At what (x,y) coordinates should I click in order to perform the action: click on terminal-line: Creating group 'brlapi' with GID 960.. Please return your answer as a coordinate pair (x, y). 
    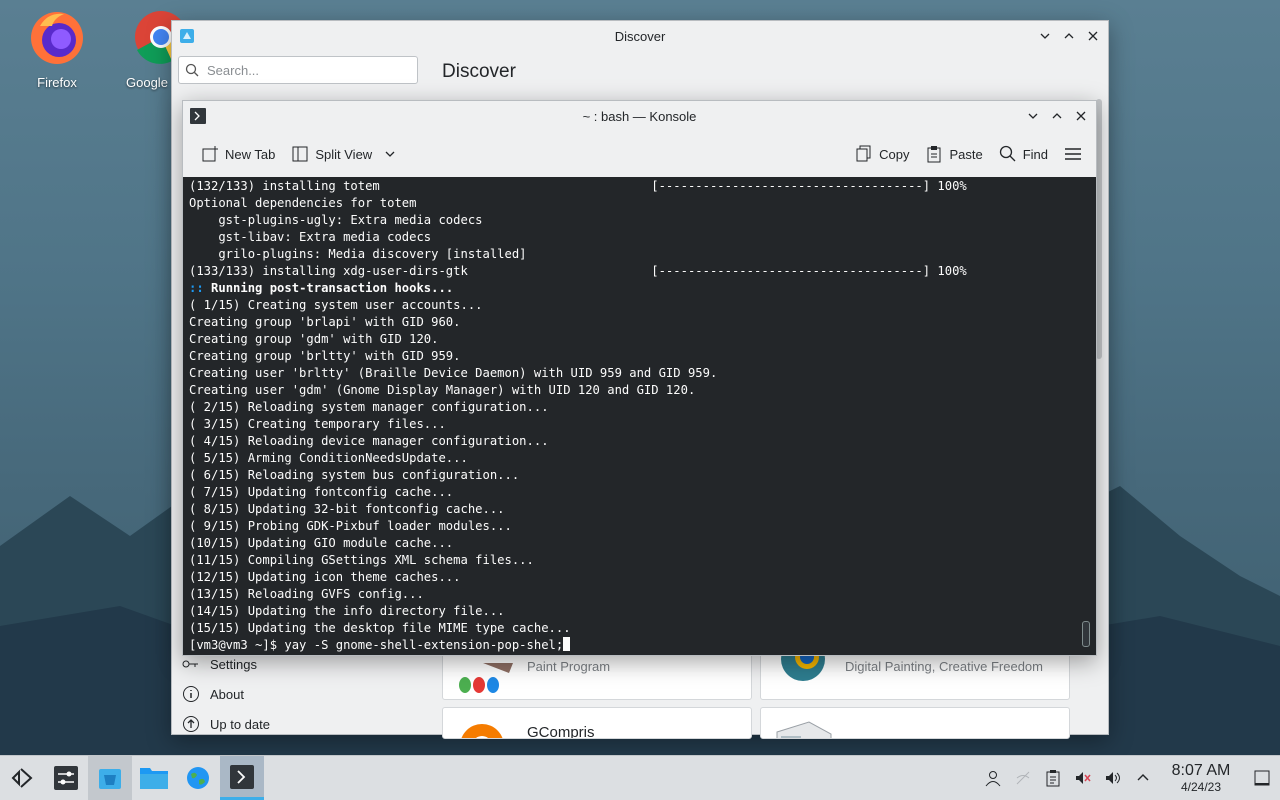
    Looking at the image, I should click on (325, 322).